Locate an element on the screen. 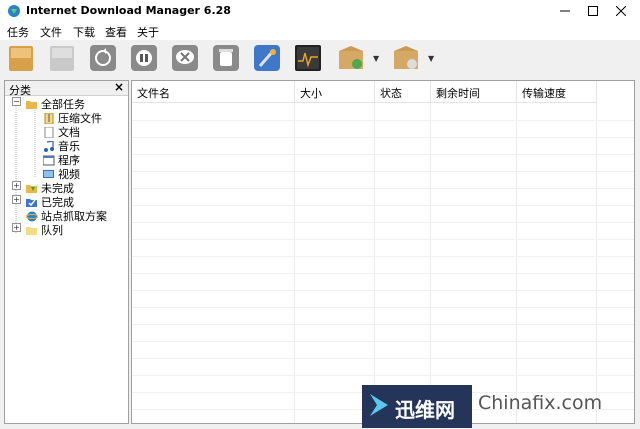 Image resolution: width=640 pixels, height=429 pixels. window-title: Internet Download Manager 6.28 is located at coordinates (128, 10).